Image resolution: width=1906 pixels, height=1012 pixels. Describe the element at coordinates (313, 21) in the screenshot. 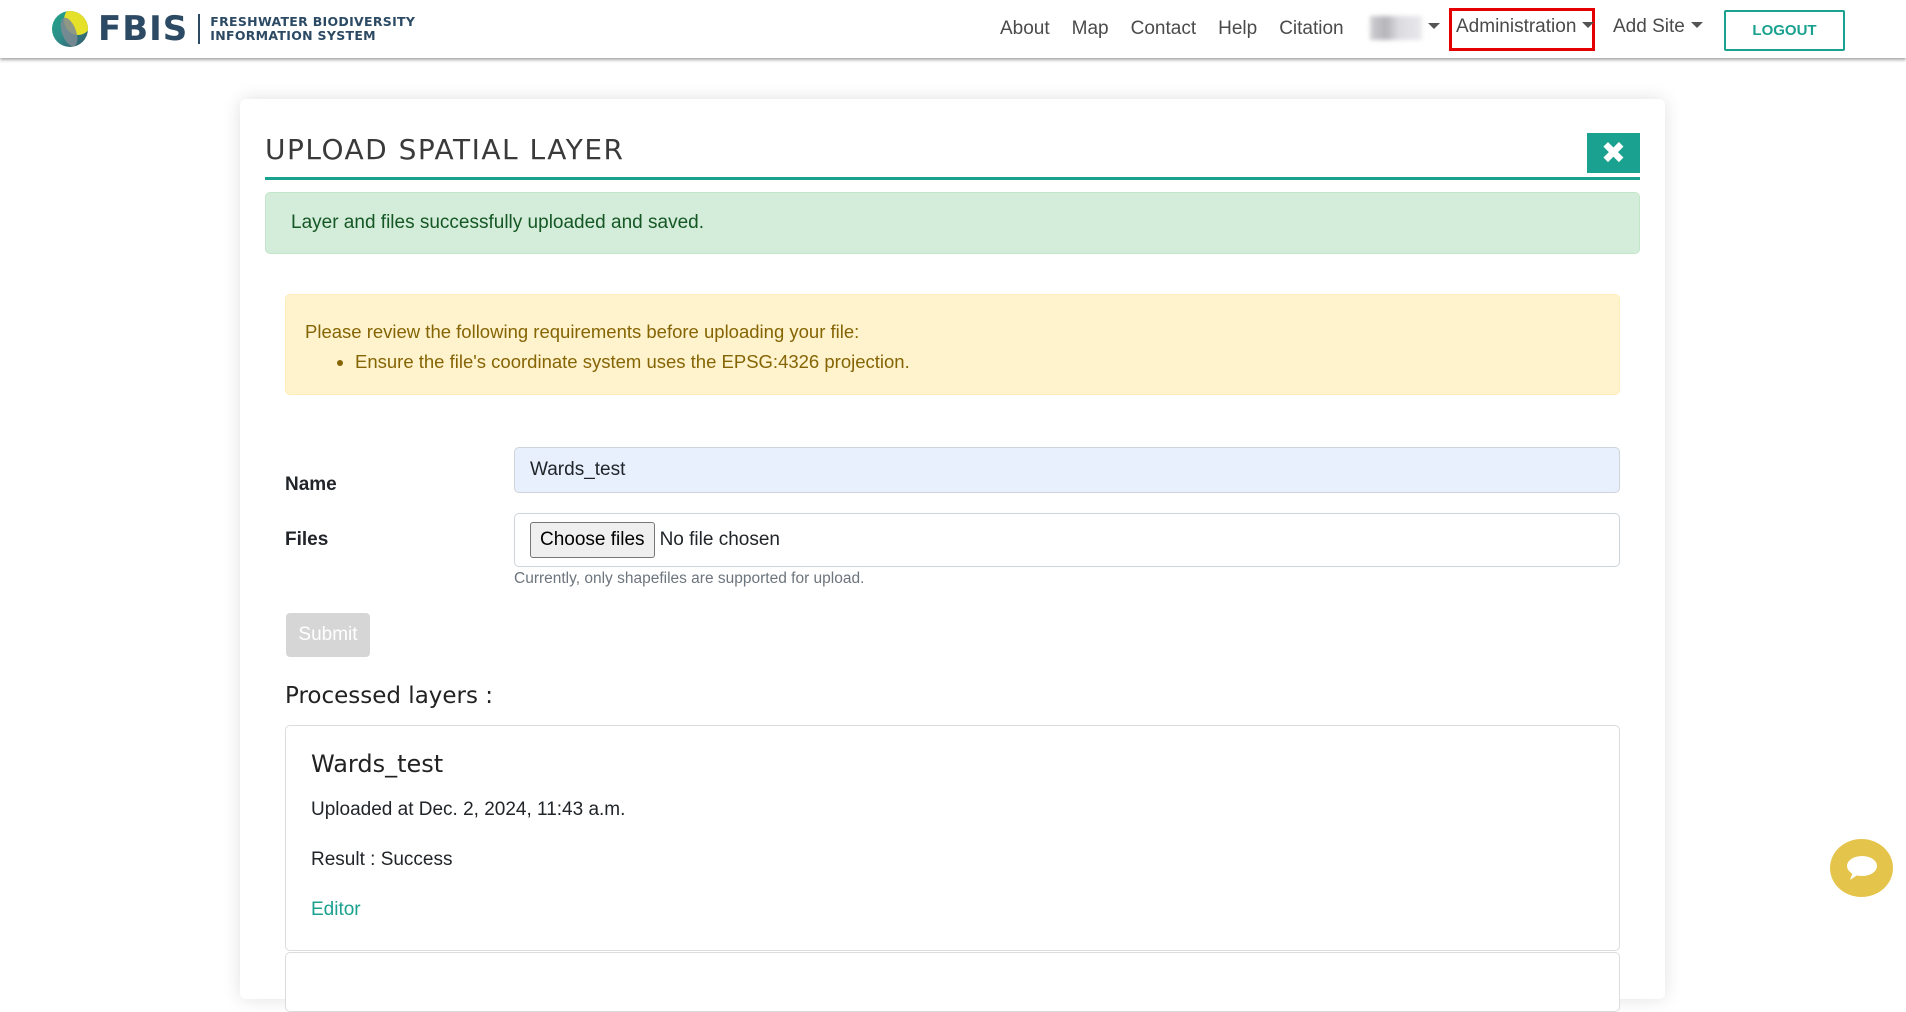

I see `logo-subtitle-line1: FRESHWATER BIODIVERSITY` at that location.